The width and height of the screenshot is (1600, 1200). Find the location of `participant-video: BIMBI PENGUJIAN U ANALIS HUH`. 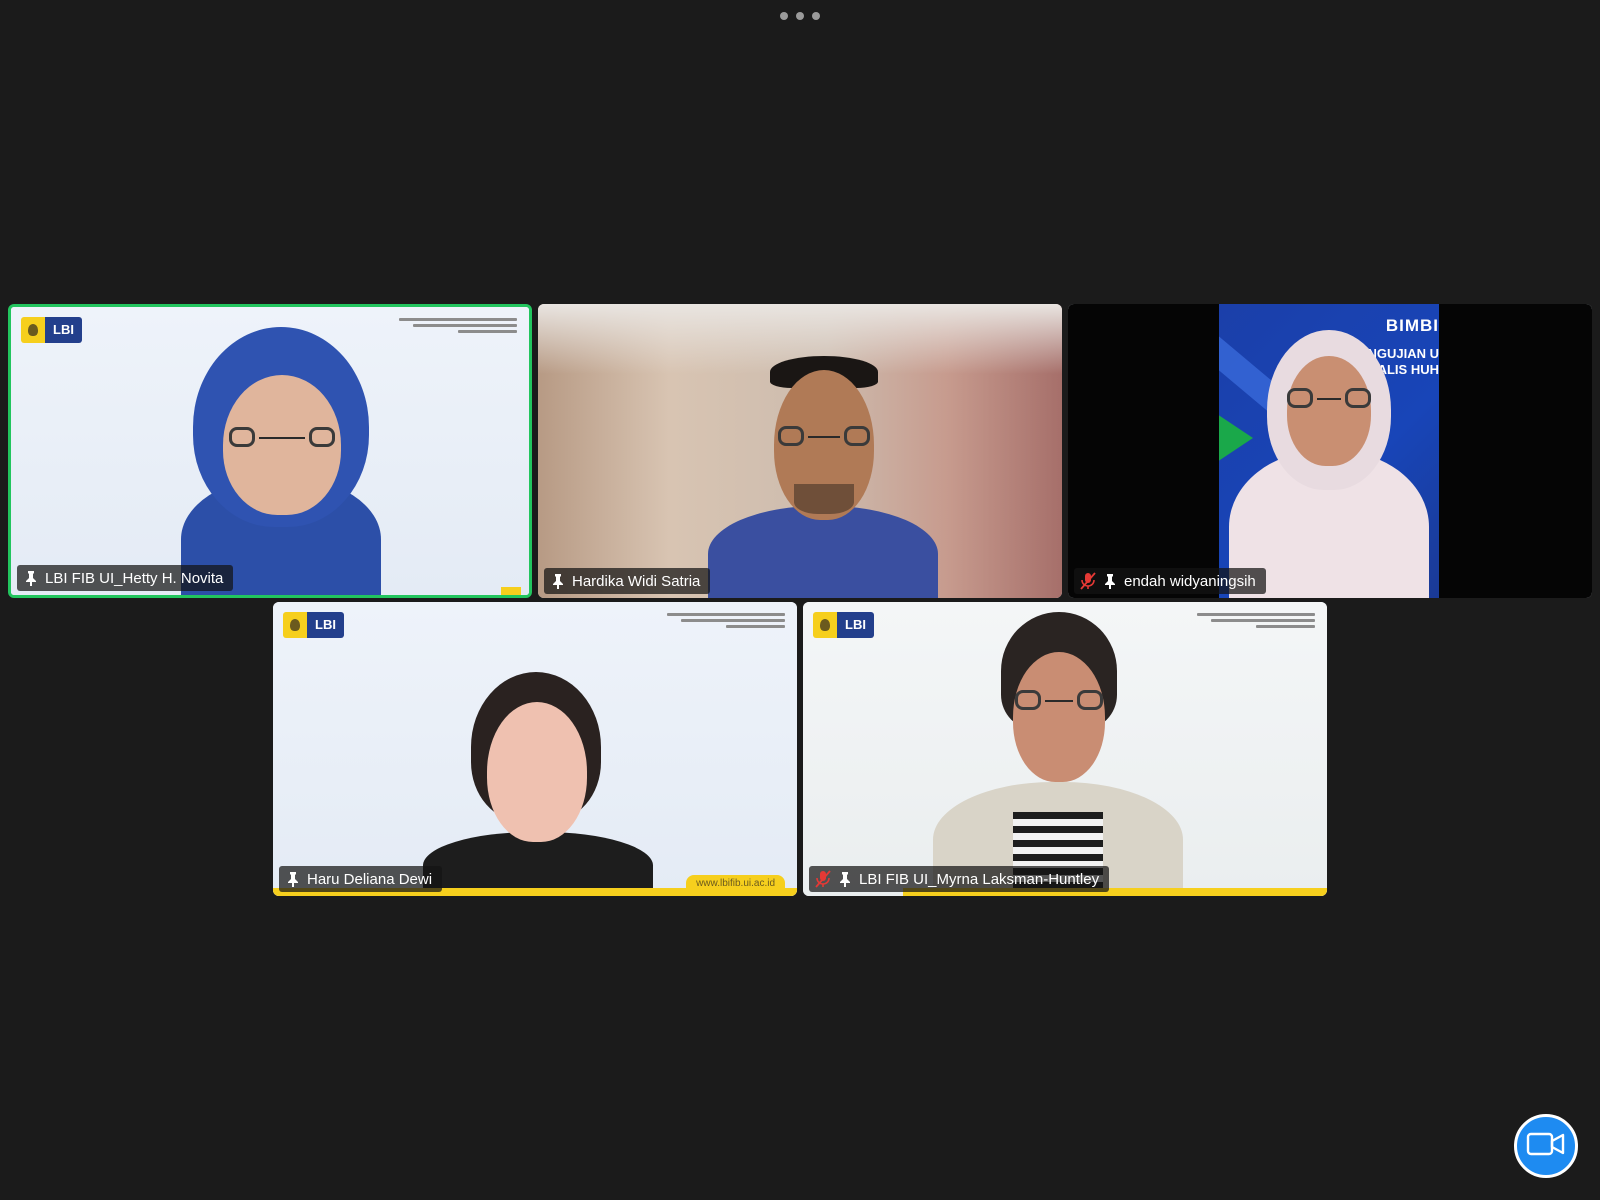

participant-video: BIMBI PENGUJIAN U ANALIS HUH is located at coordinates (1330, 451).